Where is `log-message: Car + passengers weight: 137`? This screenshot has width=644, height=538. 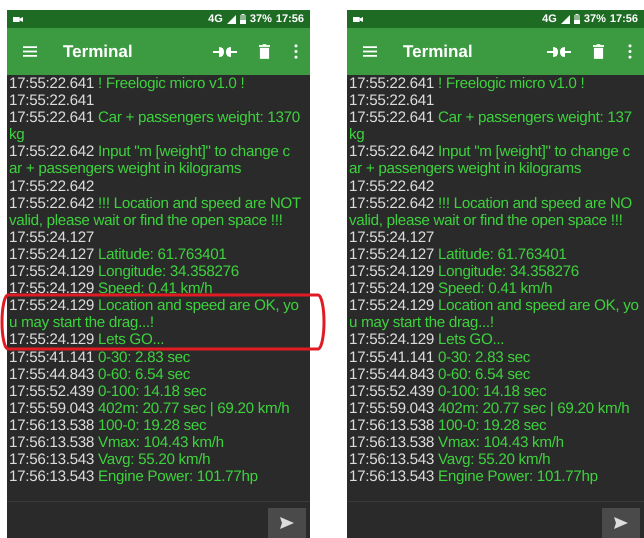
log-message: Car + passengers weight: 137 is located at coordinates (535, 117).